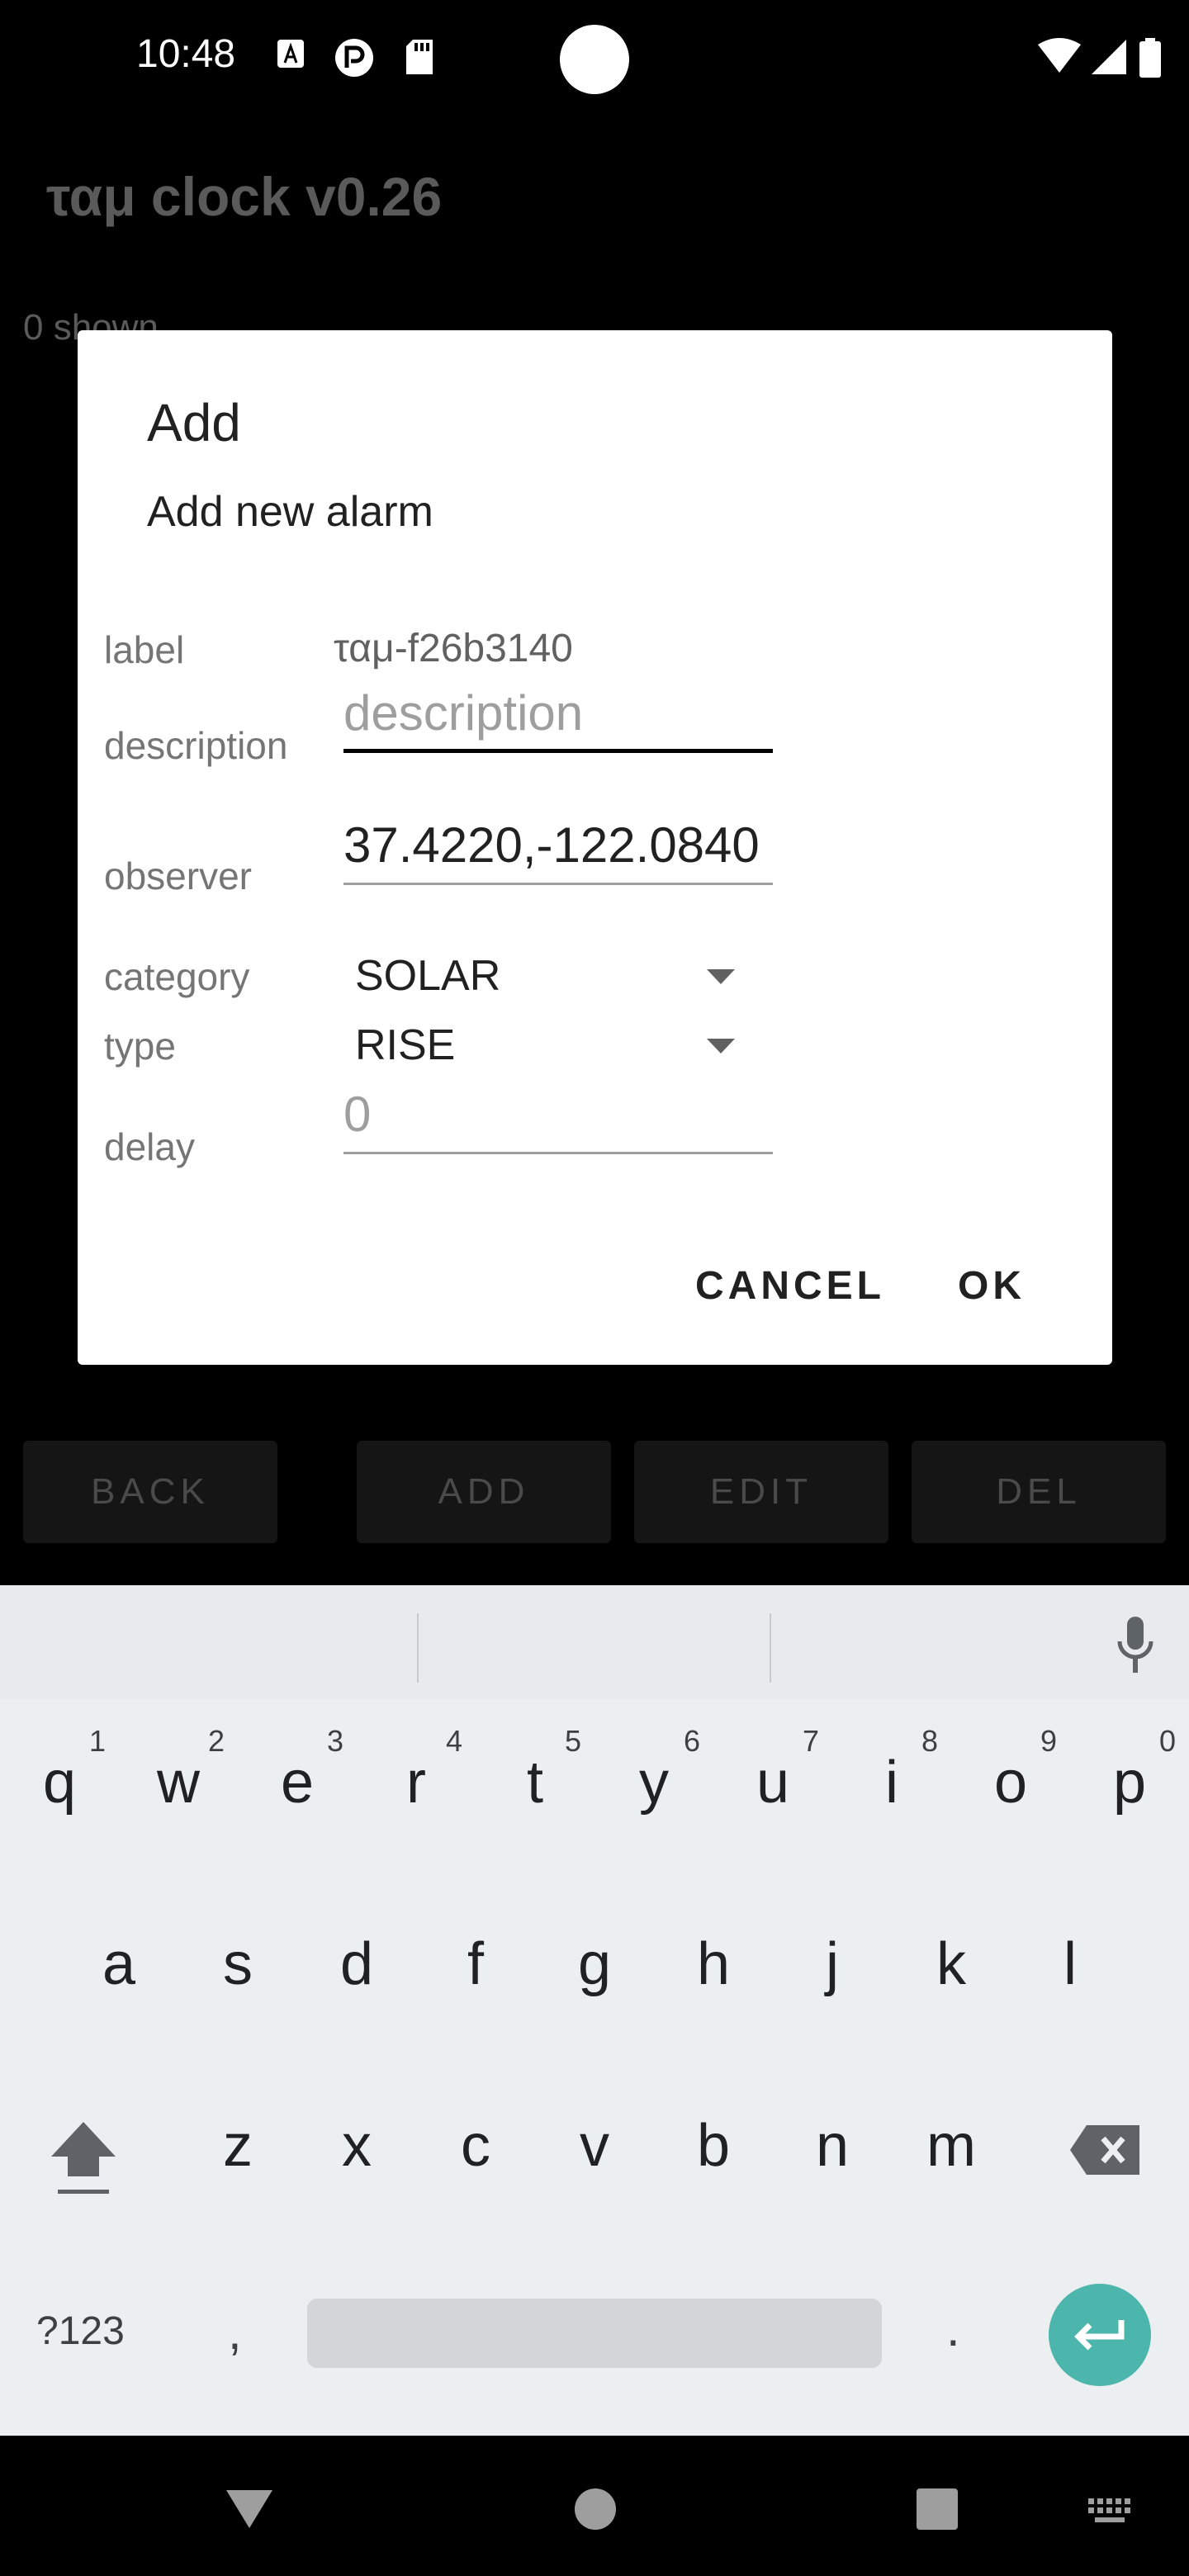  Describe the element at coordinates (354, 58) in the screenshot. I see `app-notification-icon` at that location.